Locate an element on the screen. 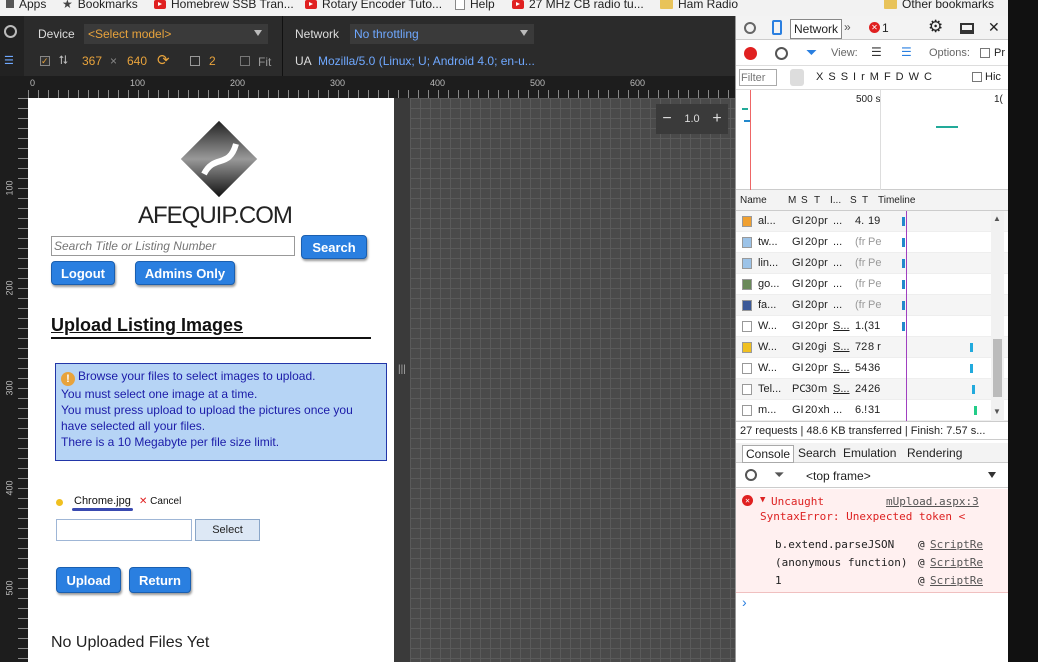  tab-search: Search is located at coordinates (817, 453).